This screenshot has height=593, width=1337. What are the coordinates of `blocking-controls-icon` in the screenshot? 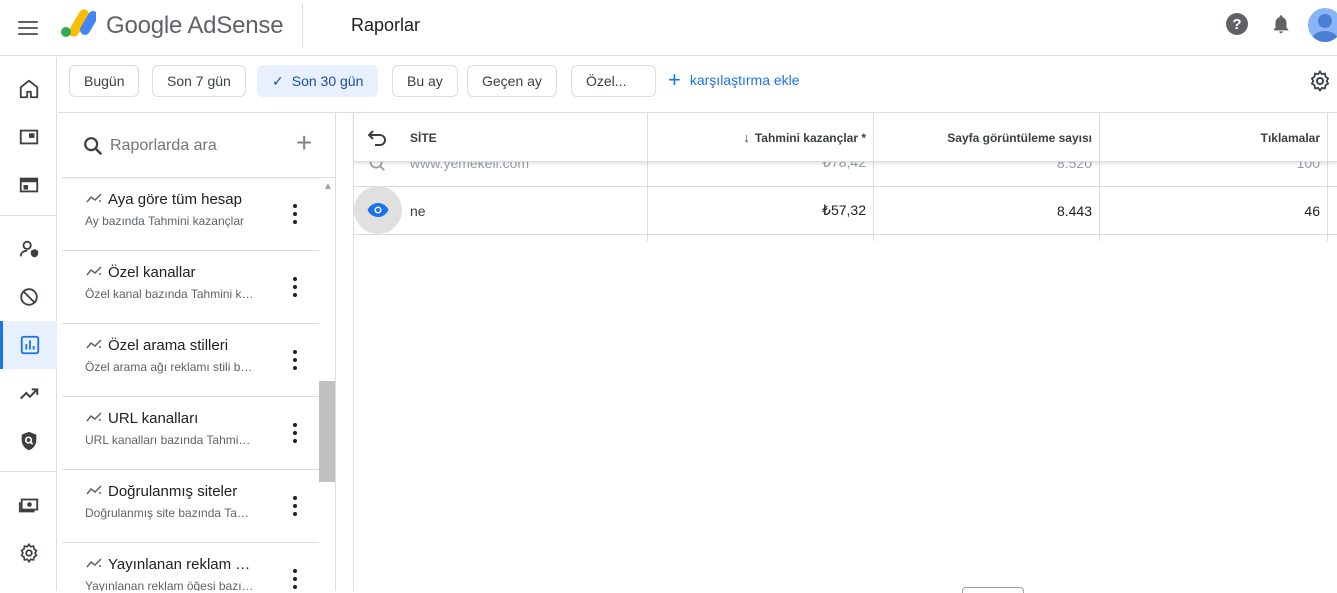 It's located at (28, 297).